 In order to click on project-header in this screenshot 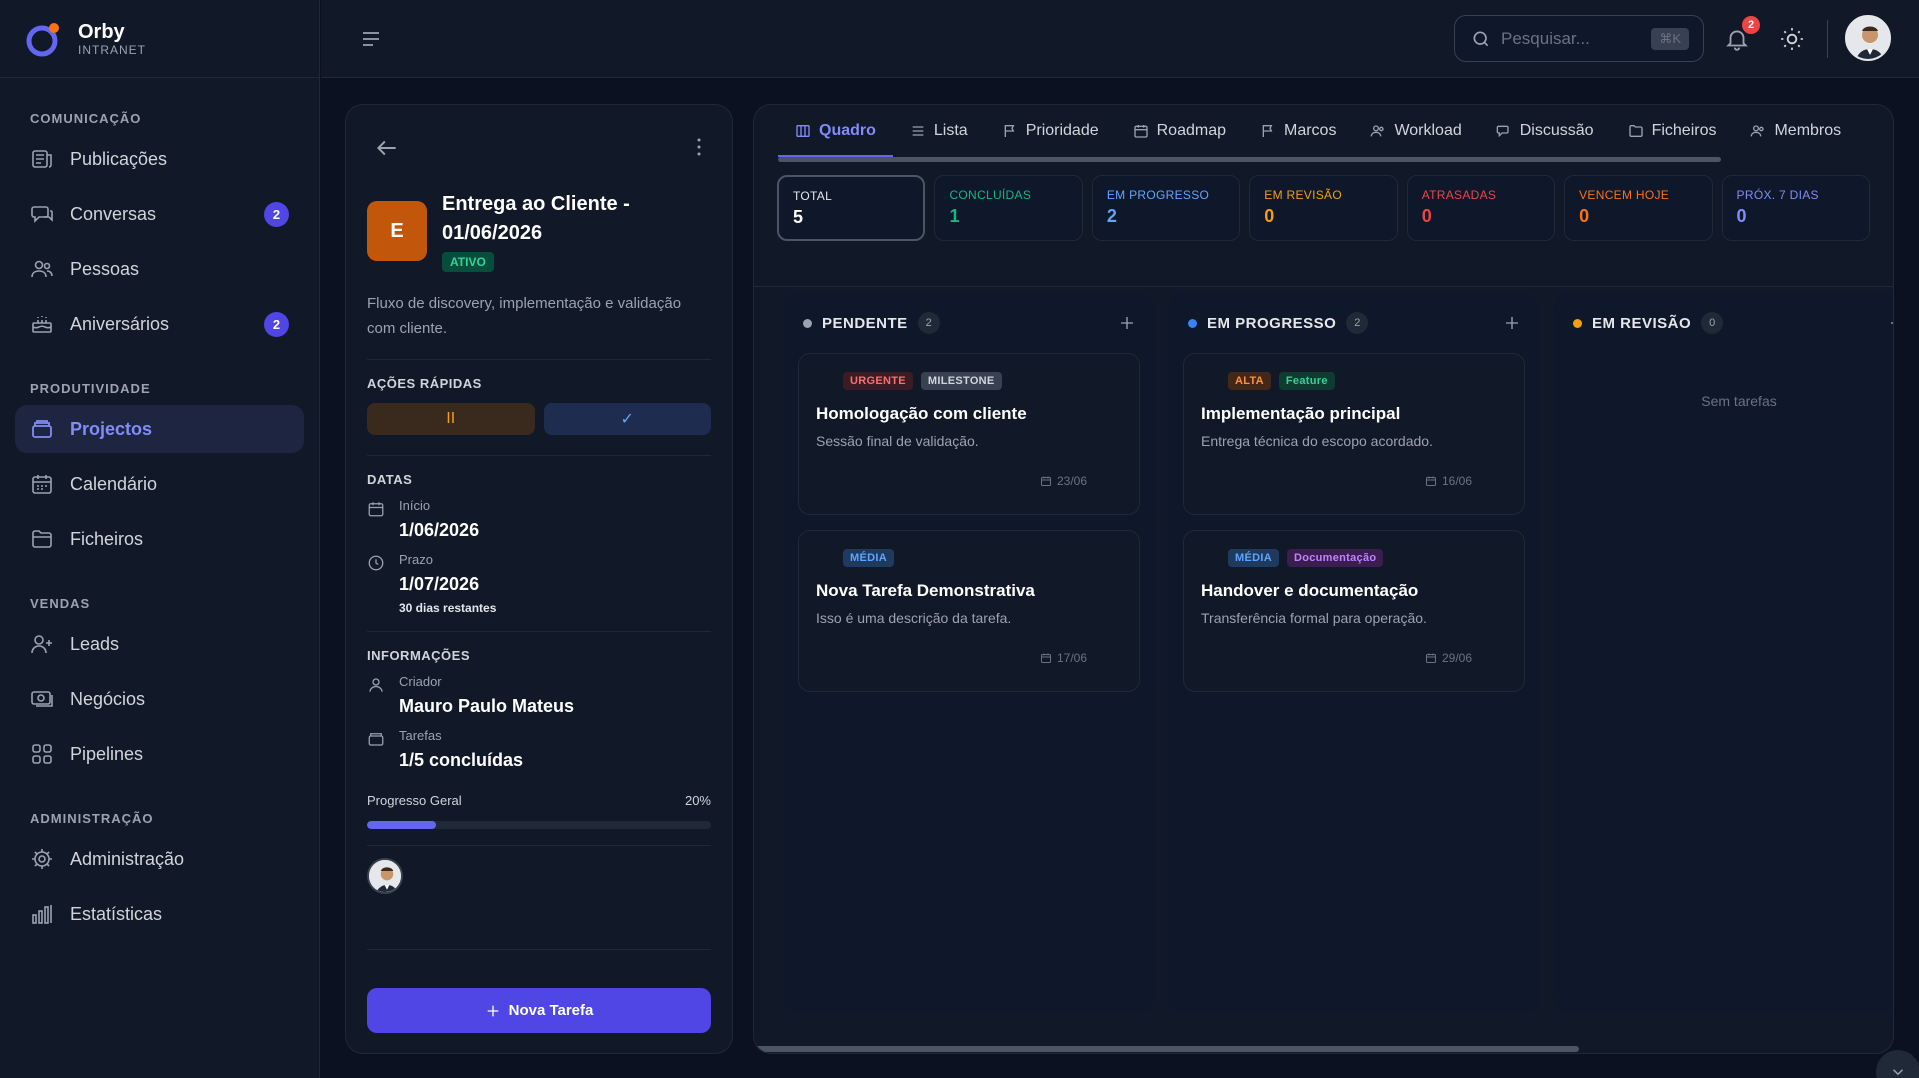, I will do `click(539, 140)`.